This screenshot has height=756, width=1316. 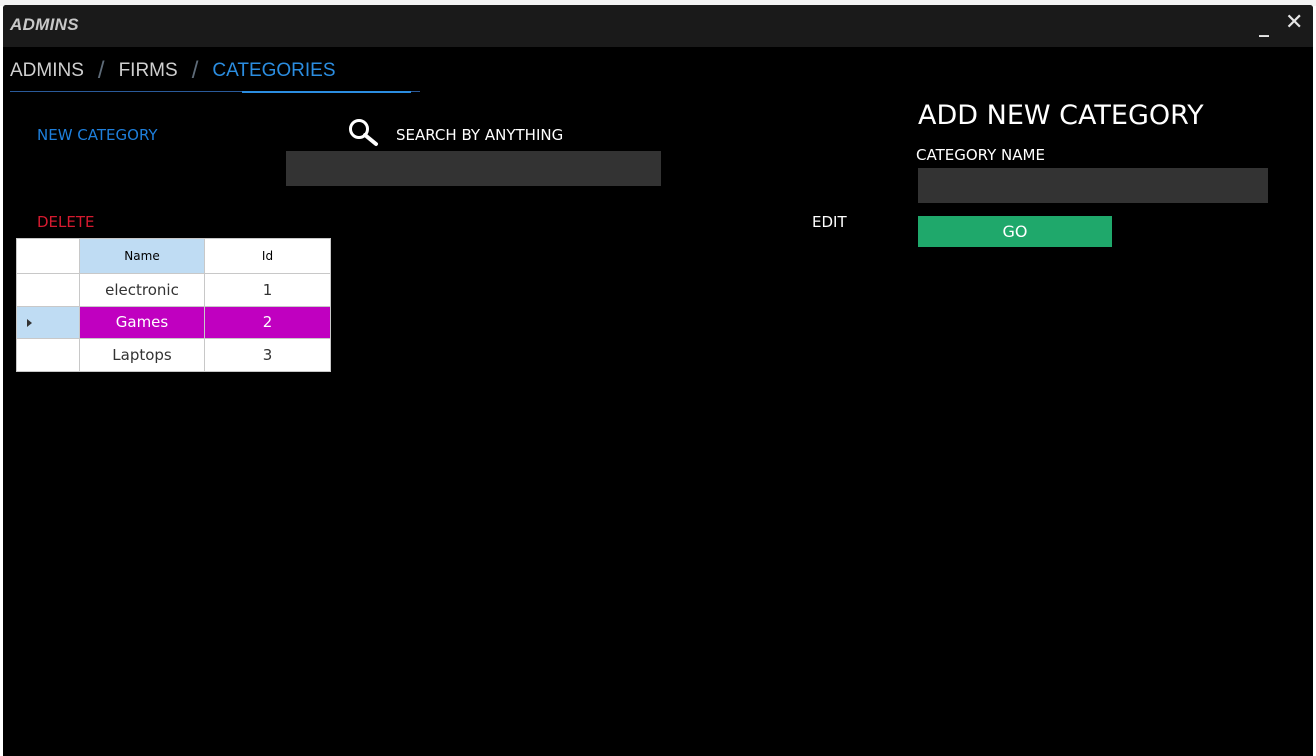 I want to click on search-input, so click(x=473, y=168).